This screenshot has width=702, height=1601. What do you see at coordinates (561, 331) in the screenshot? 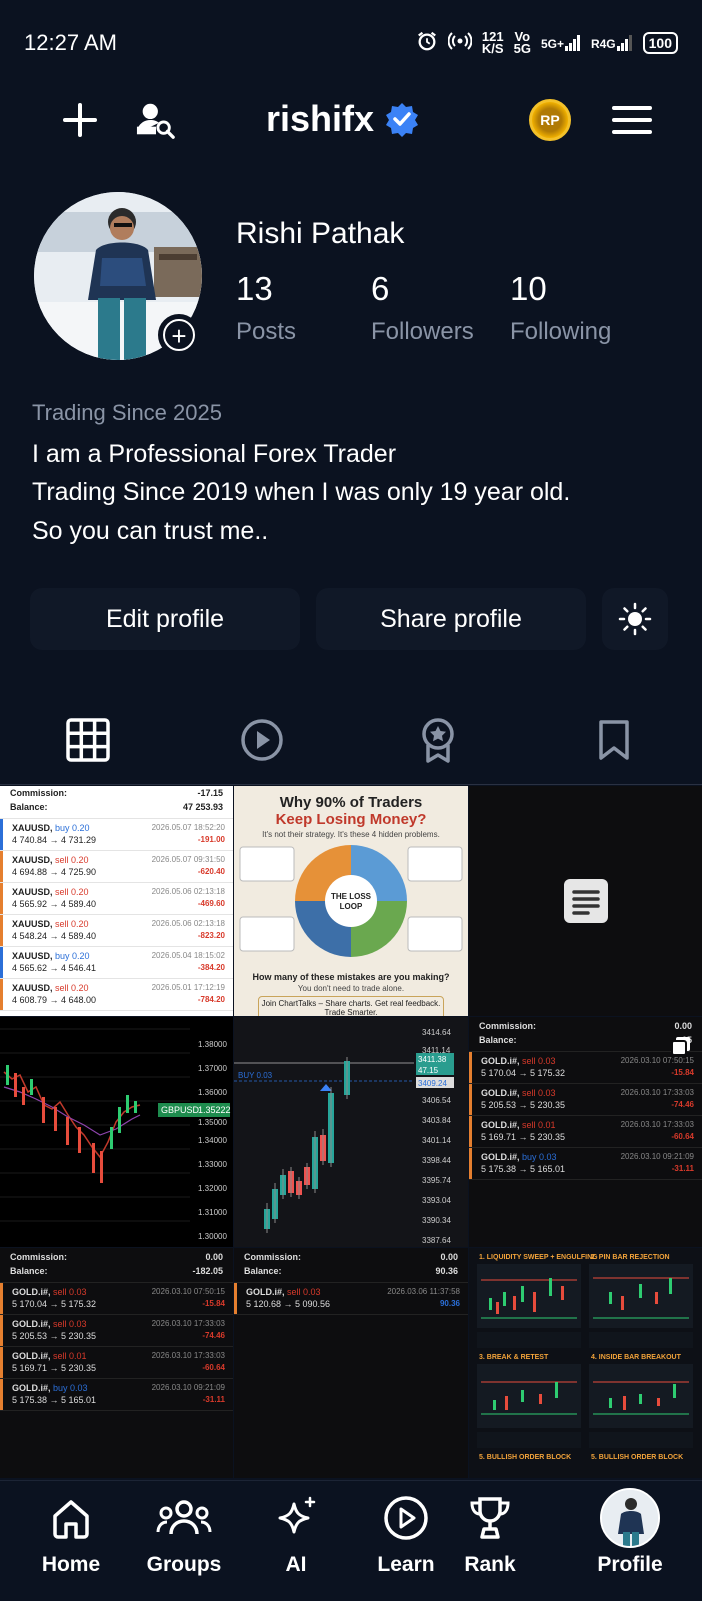
I see `stat-label: Following` at bounding box center [561, 331].